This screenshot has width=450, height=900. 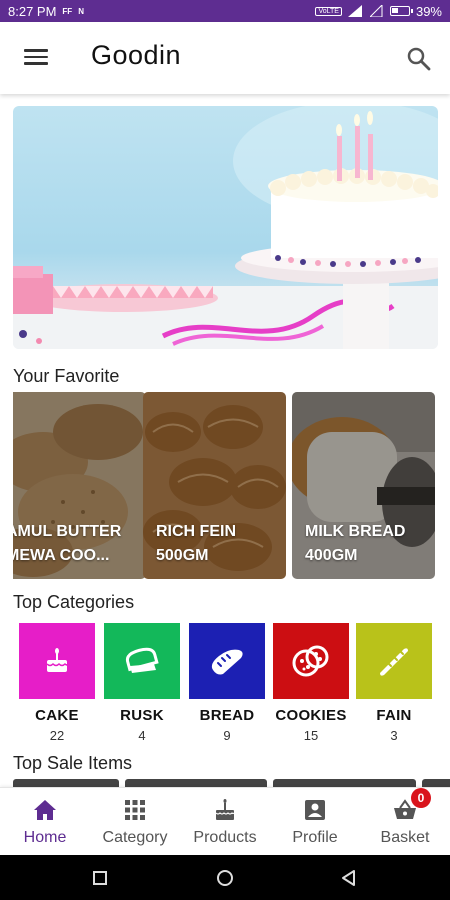 I want to click on battery-icon, so click(x=401, y=11).